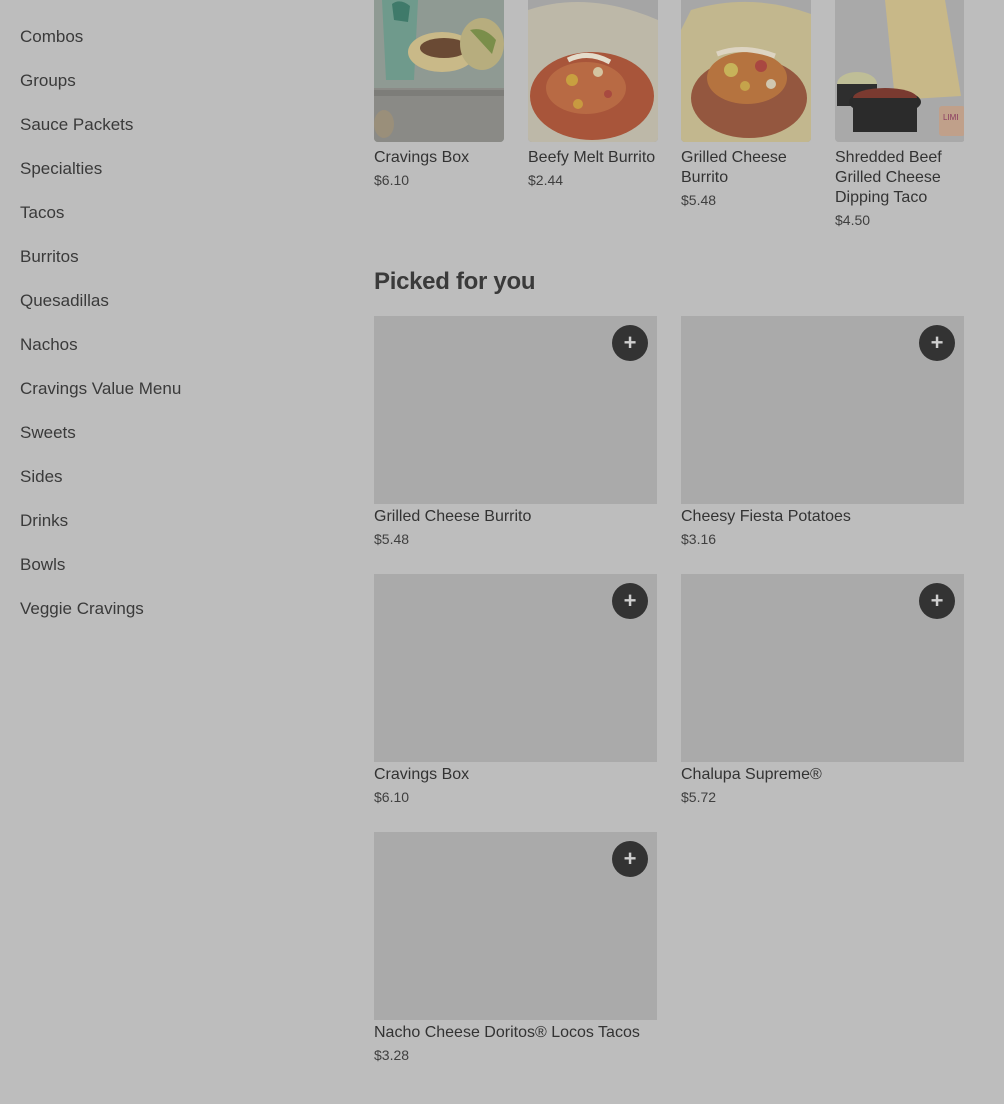 This screenshot has width=1004, height=1104. Describe the element at coordinates (422, 157) in the screenshot. I see `carousel-item-name: Cravings Box` at that location.